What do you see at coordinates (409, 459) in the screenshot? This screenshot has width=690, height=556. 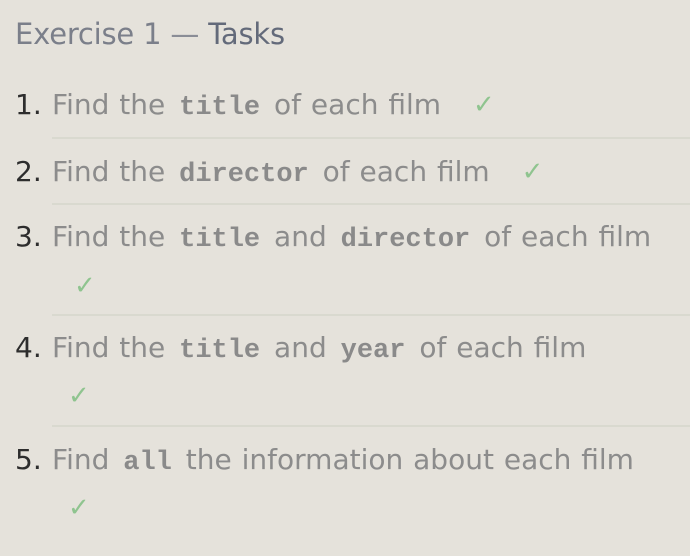 I see `task-text-part: the information about each film` at bounding box center [409, 459].